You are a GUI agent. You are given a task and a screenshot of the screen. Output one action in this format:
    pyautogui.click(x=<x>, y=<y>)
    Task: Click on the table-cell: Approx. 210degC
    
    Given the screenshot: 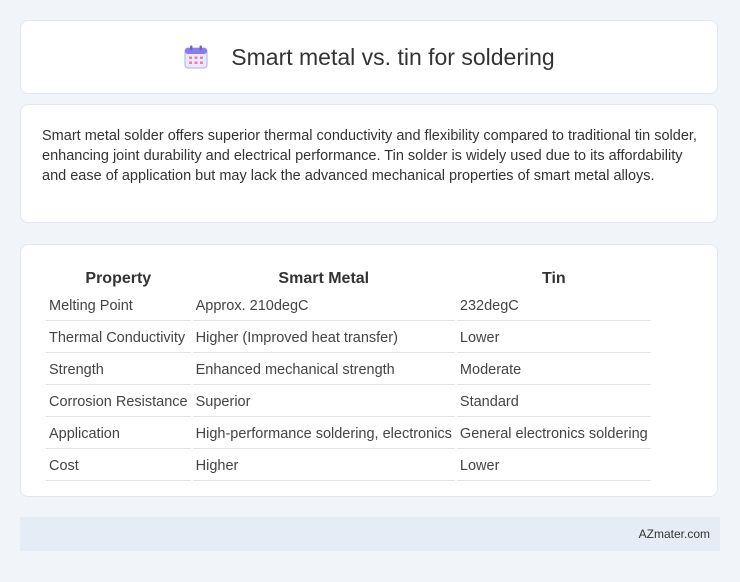 What is the action you would take?
    pyautogui.click(x=323, y=306)
    